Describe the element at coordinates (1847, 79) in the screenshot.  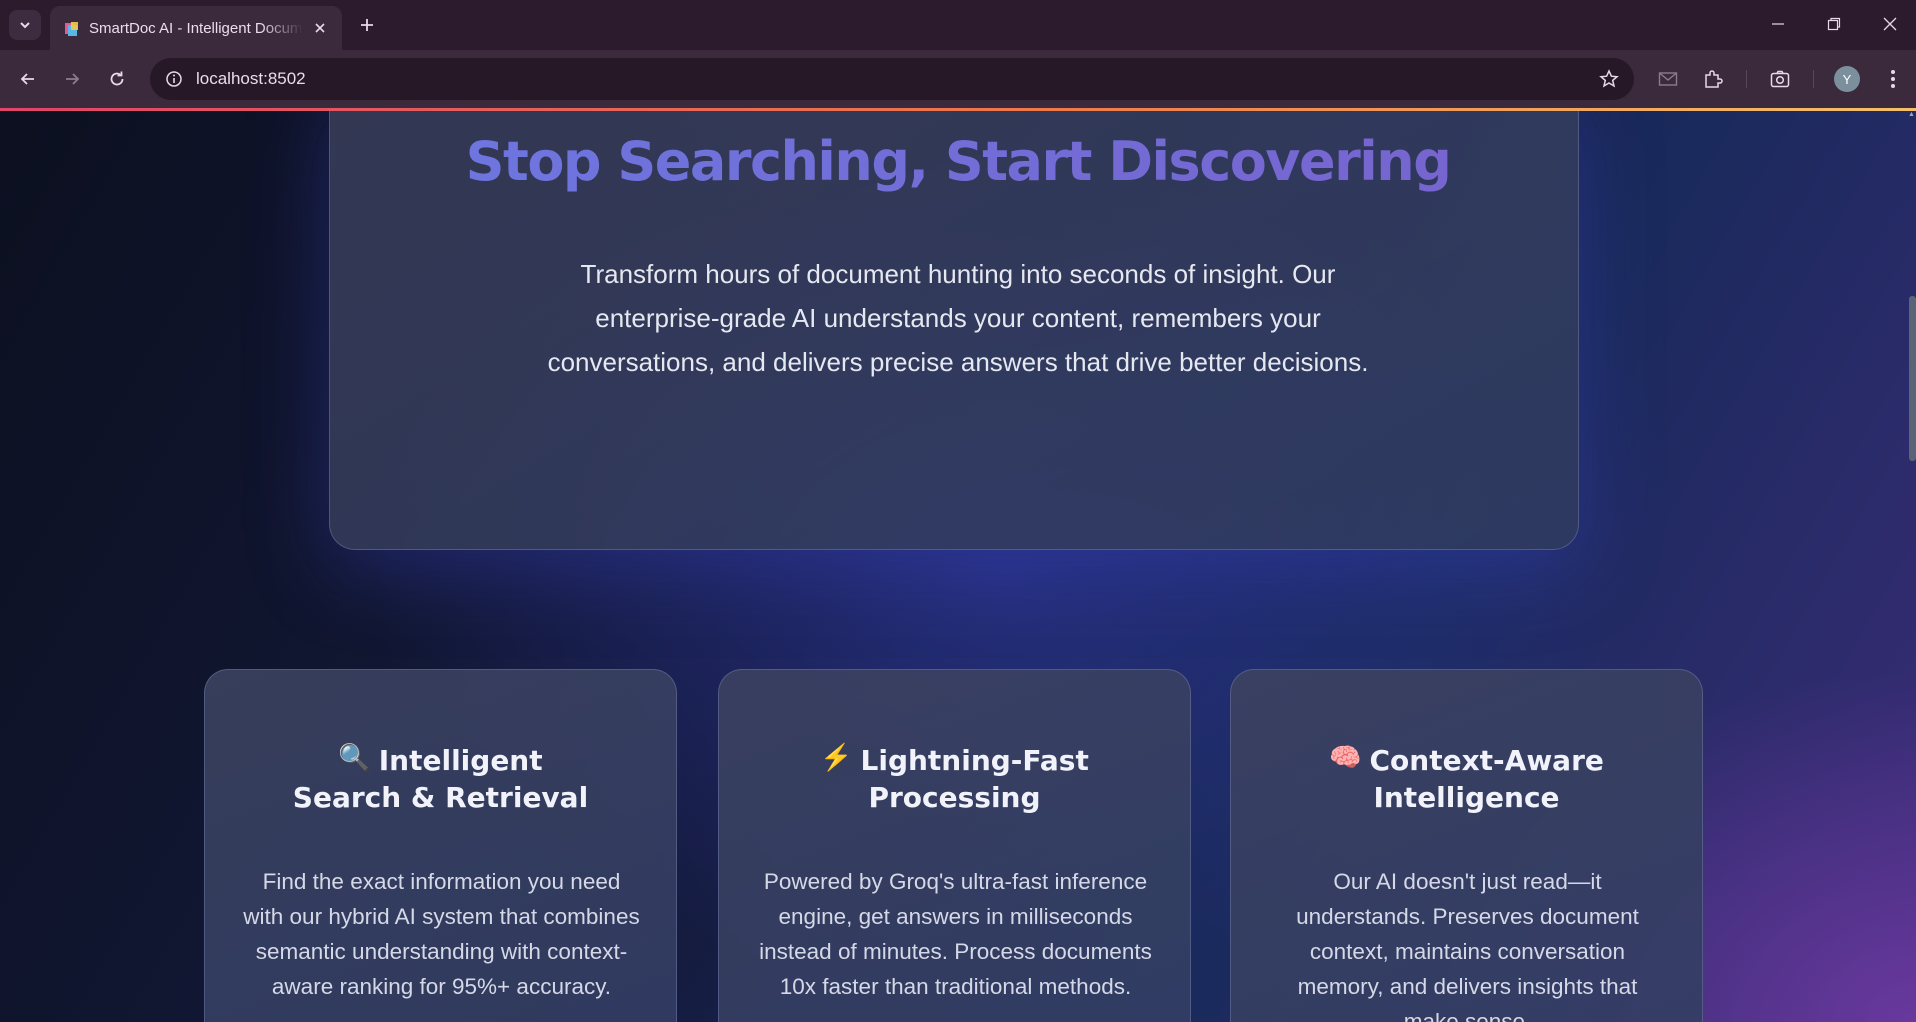
I see `profile-avatar: Y` at that location.